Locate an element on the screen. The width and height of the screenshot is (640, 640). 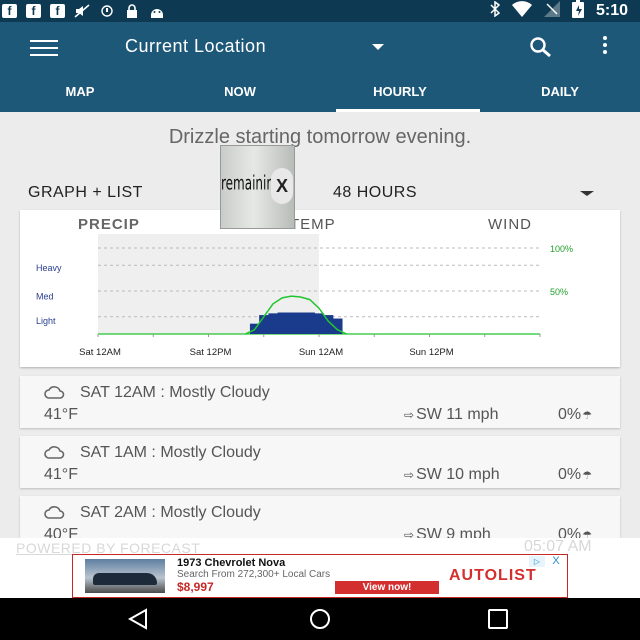
hour-wind: SW 9 mph is located at coordinates (453, 532).